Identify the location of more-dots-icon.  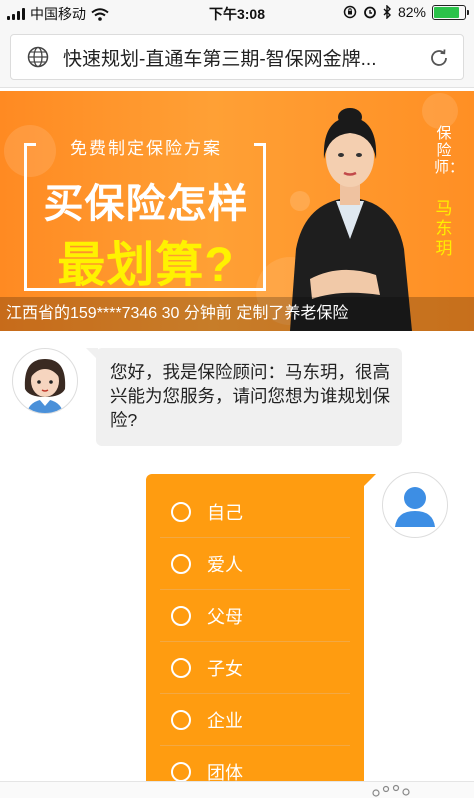
(392, 791).